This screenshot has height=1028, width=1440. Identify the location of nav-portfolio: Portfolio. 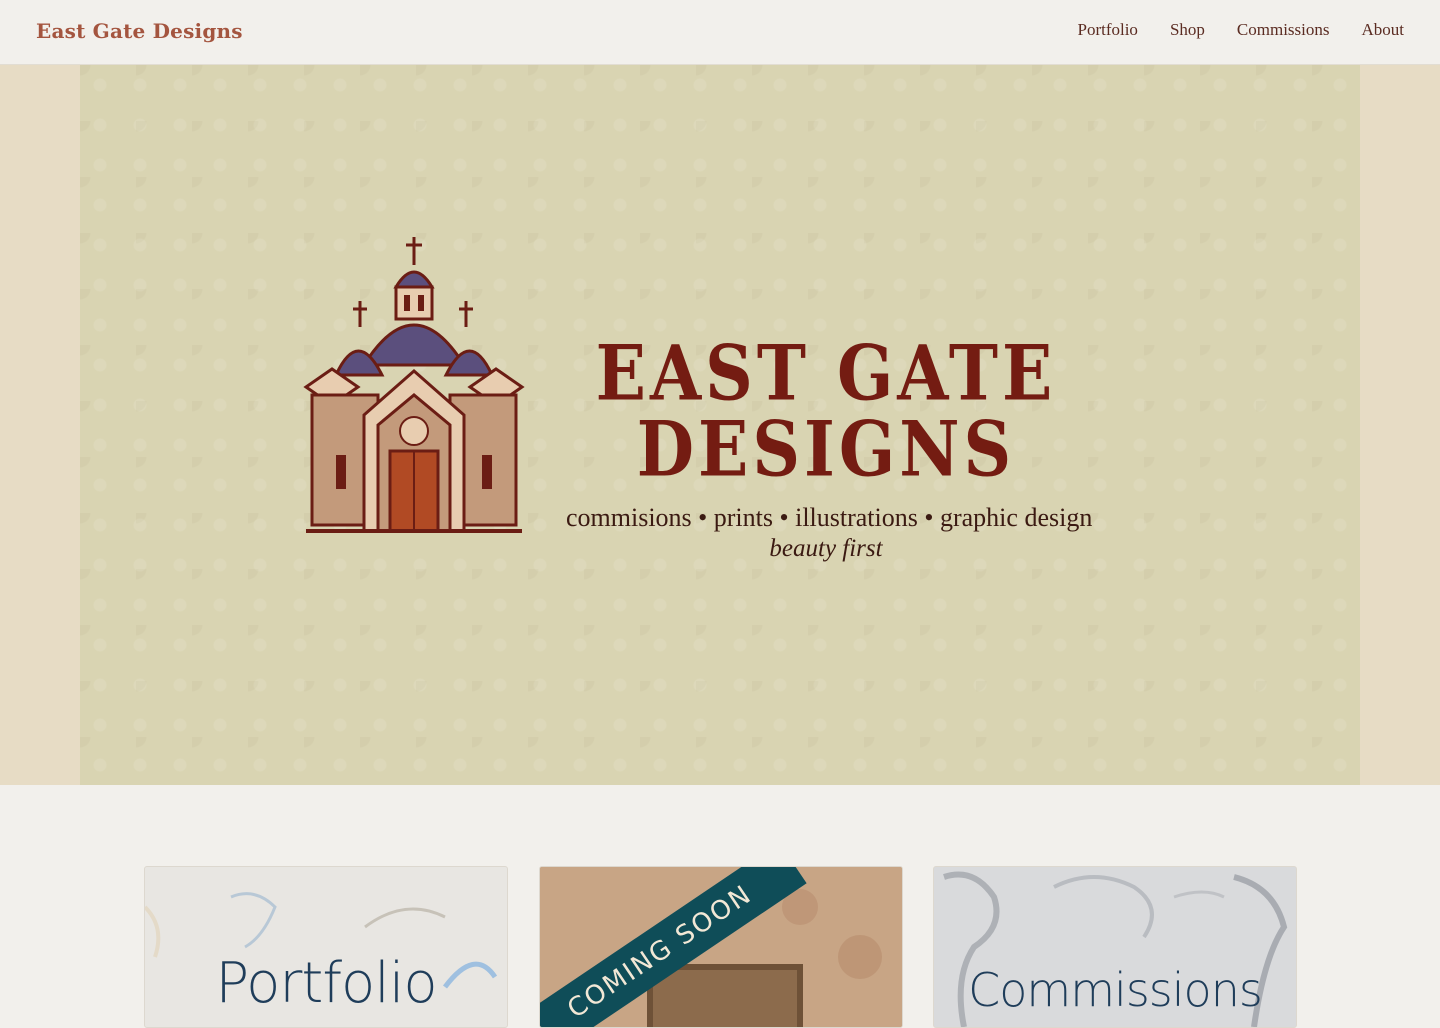
(1107, 30).